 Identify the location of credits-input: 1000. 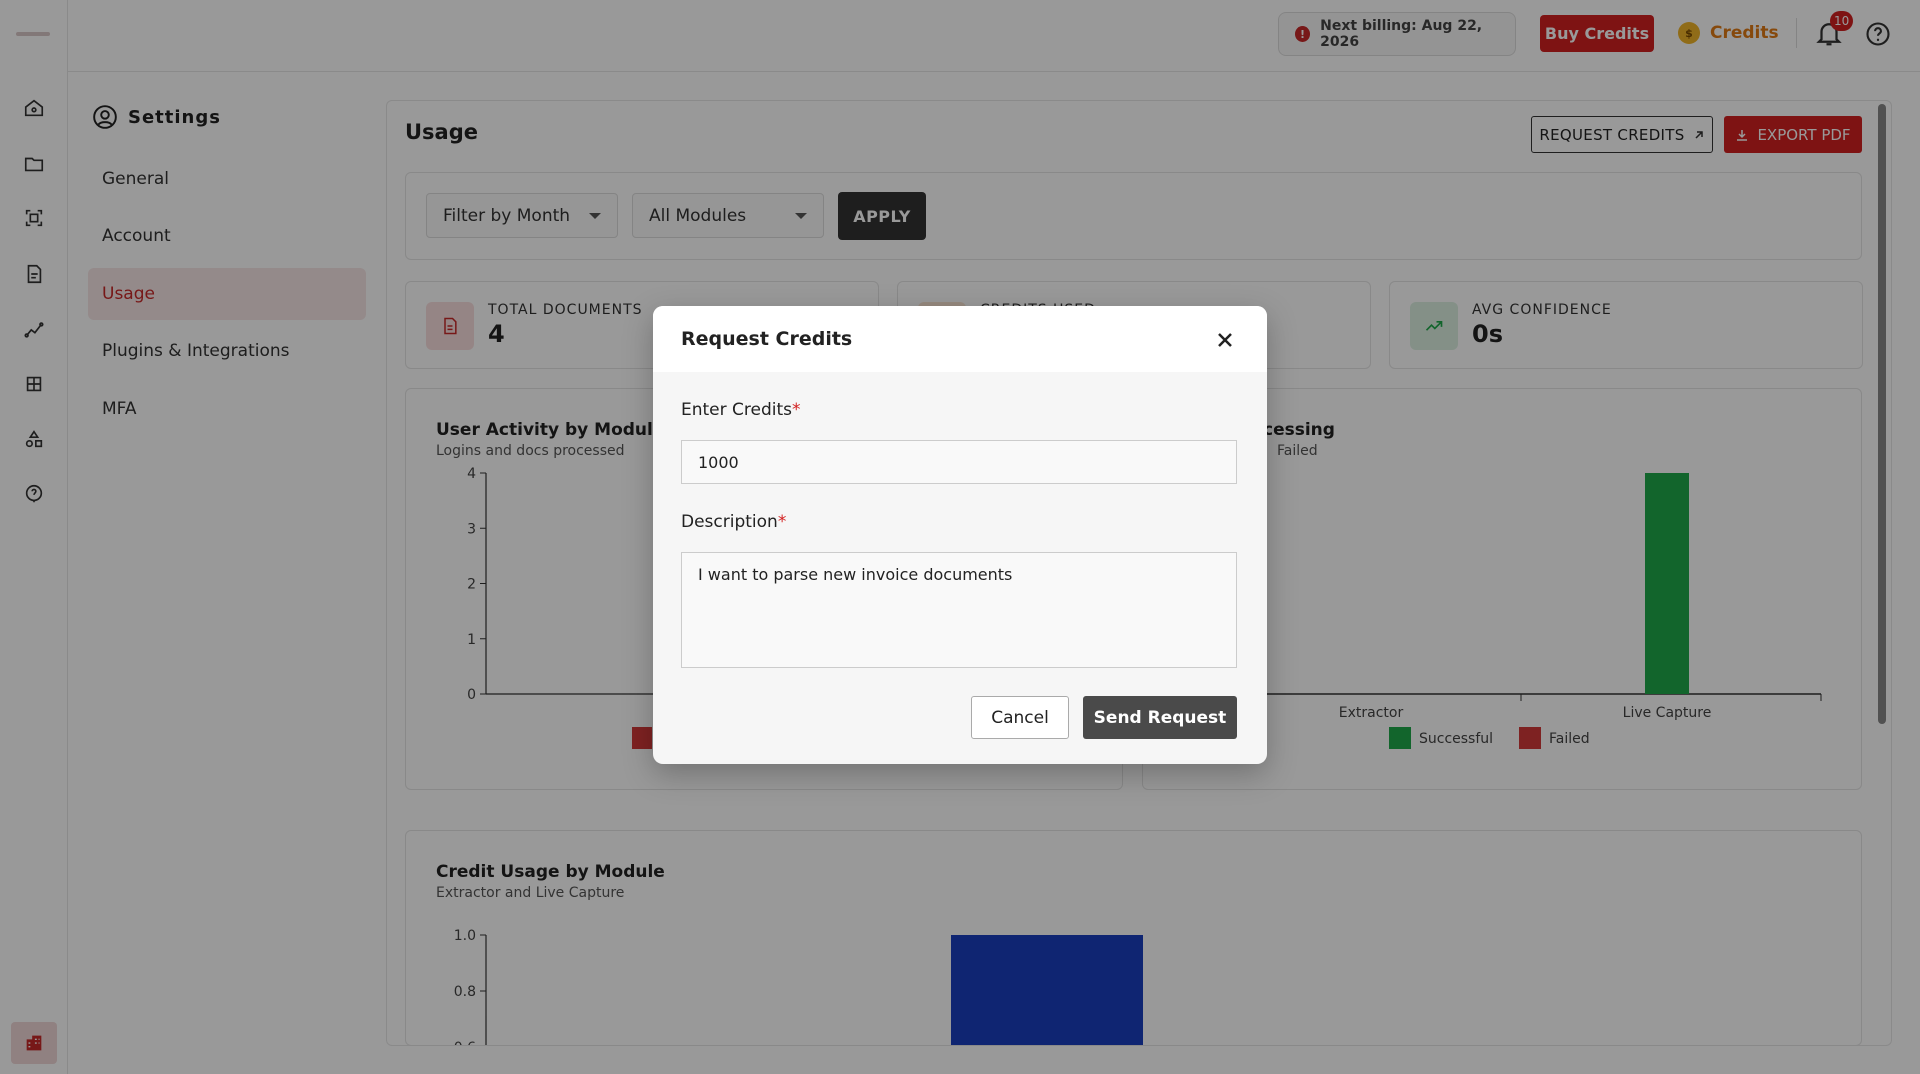
(959, 462).